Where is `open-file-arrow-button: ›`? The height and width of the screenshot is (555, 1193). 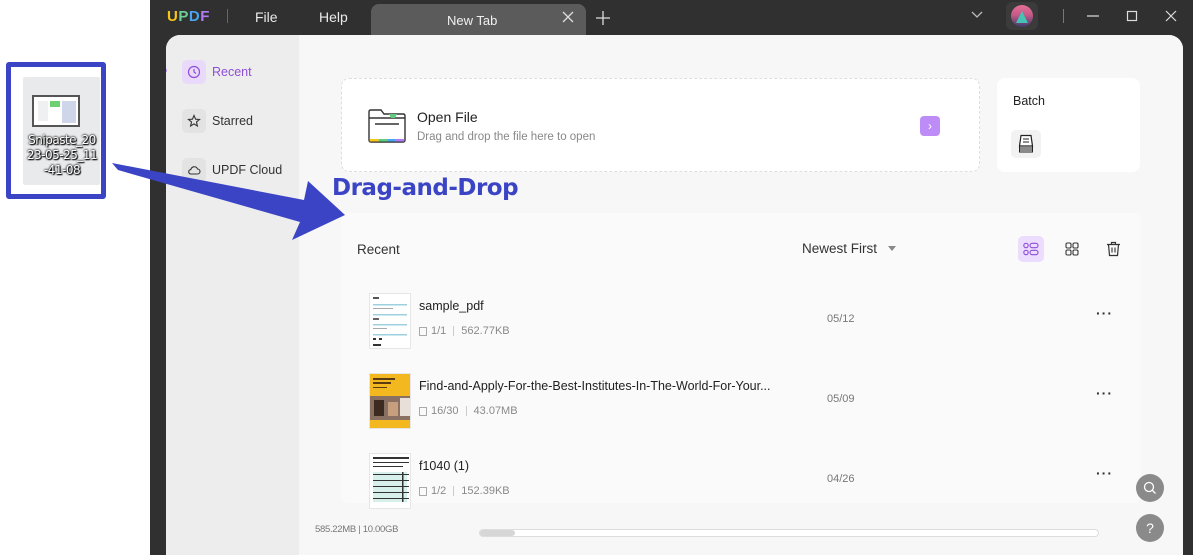
open-file-arrow-button: › is located at coordinates (930, 126).